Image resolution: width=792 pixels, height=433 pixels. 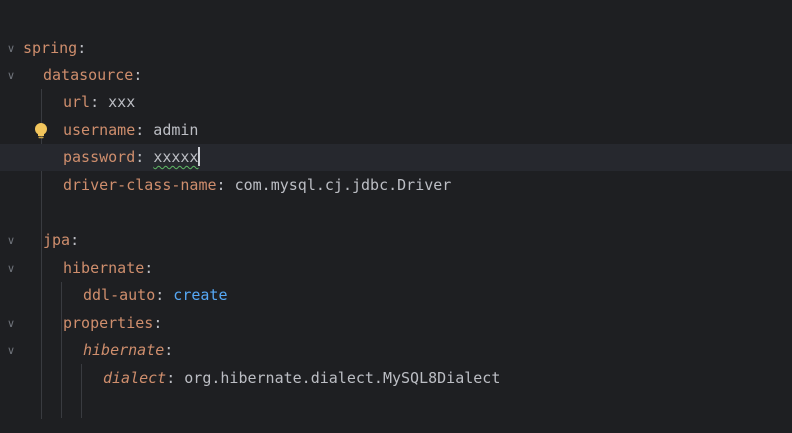 I want to click on yaml-key: password, so click(x=99, y=157).